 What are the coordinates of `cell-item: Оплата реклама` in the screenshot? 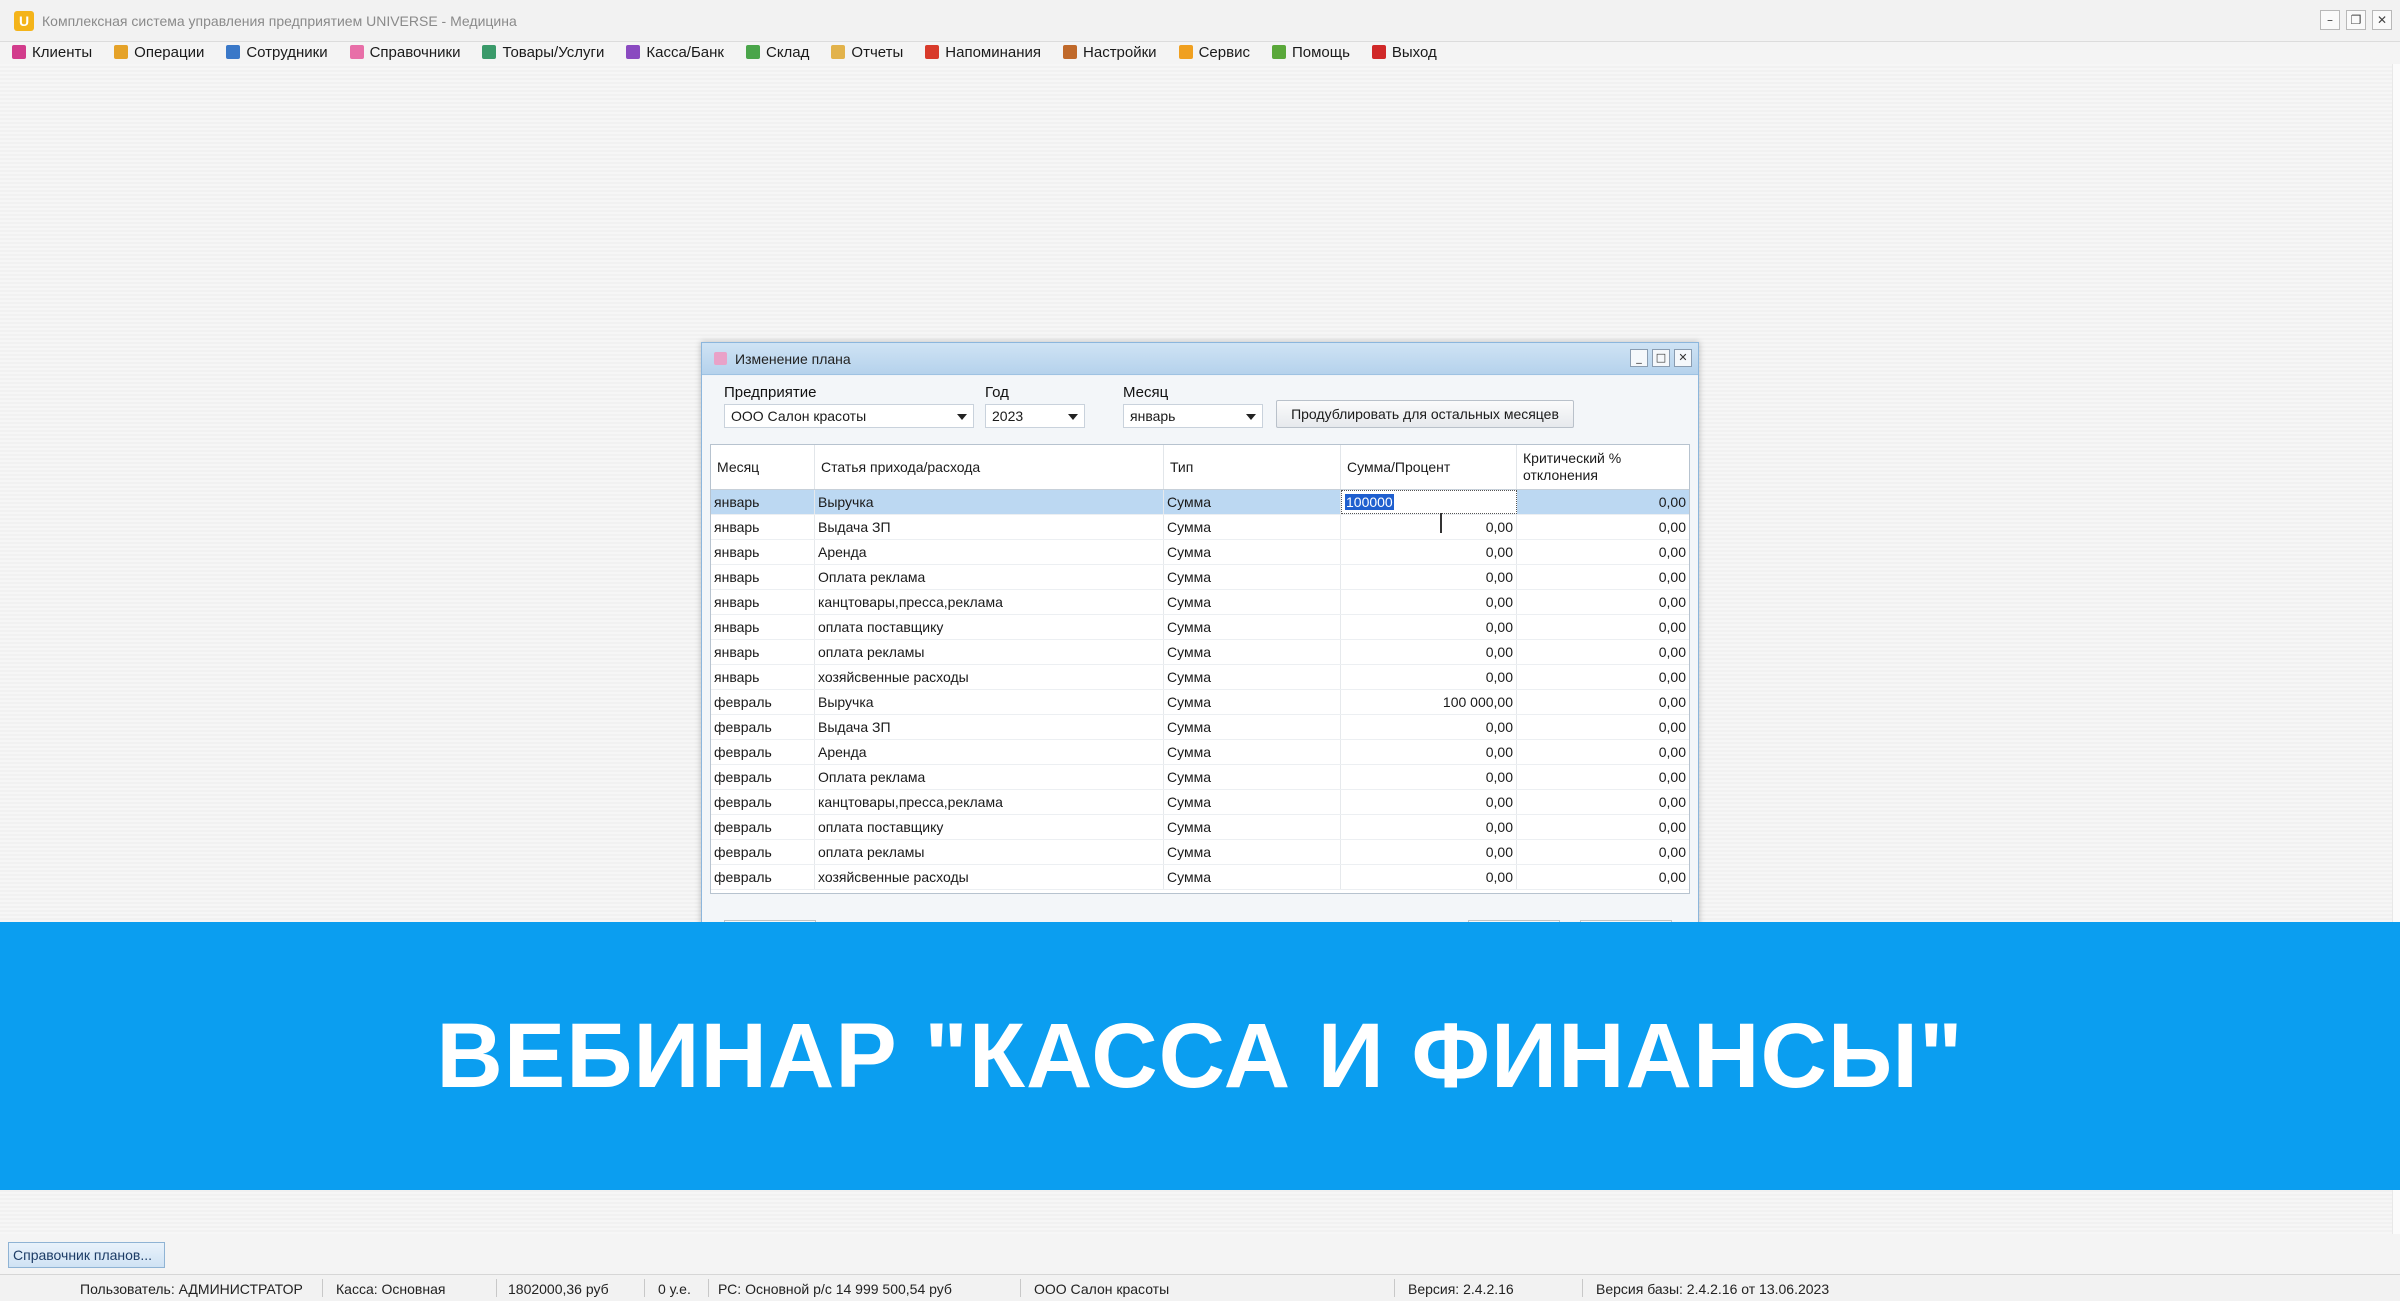 It's located at (989, 777).